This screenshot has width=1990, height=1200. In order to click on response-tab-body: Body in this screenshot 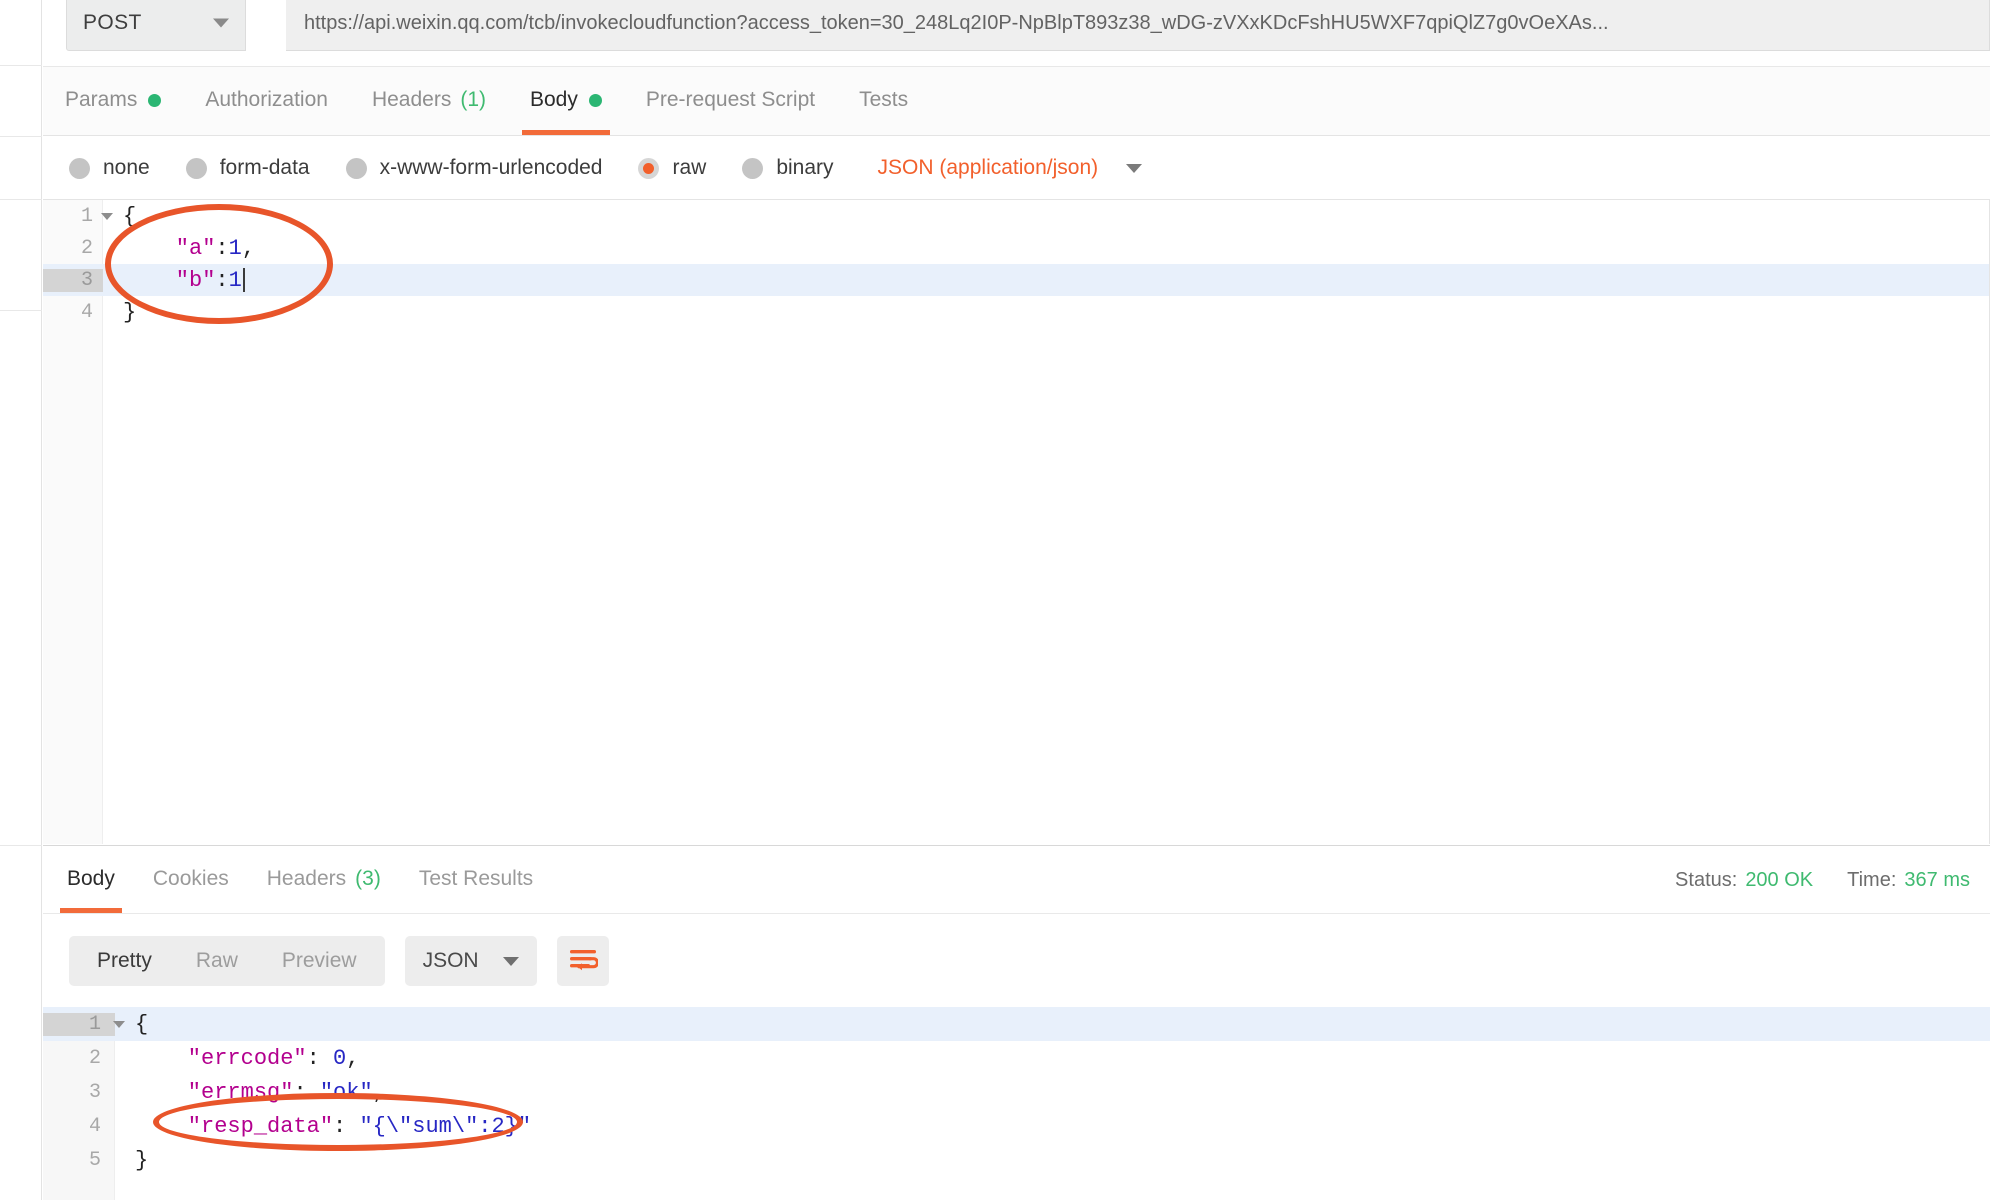, I will do `click(91, 879)`.